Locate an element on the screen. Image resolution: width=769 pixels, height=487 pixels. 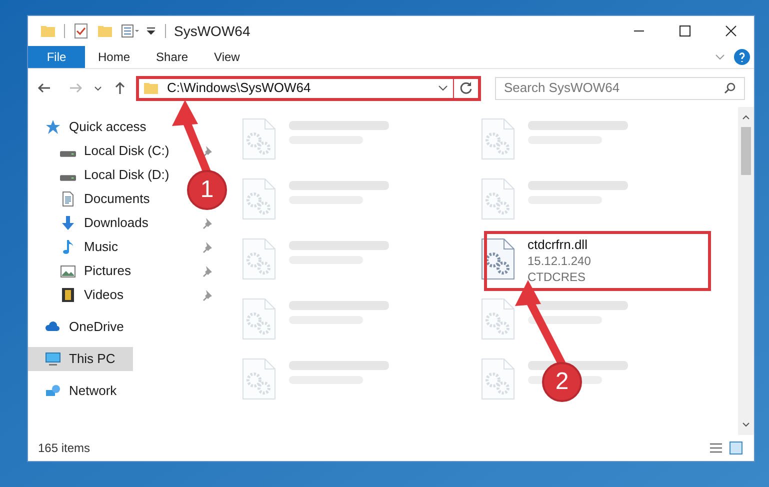
download-arrow-icon is located at coordinates (68, 223).